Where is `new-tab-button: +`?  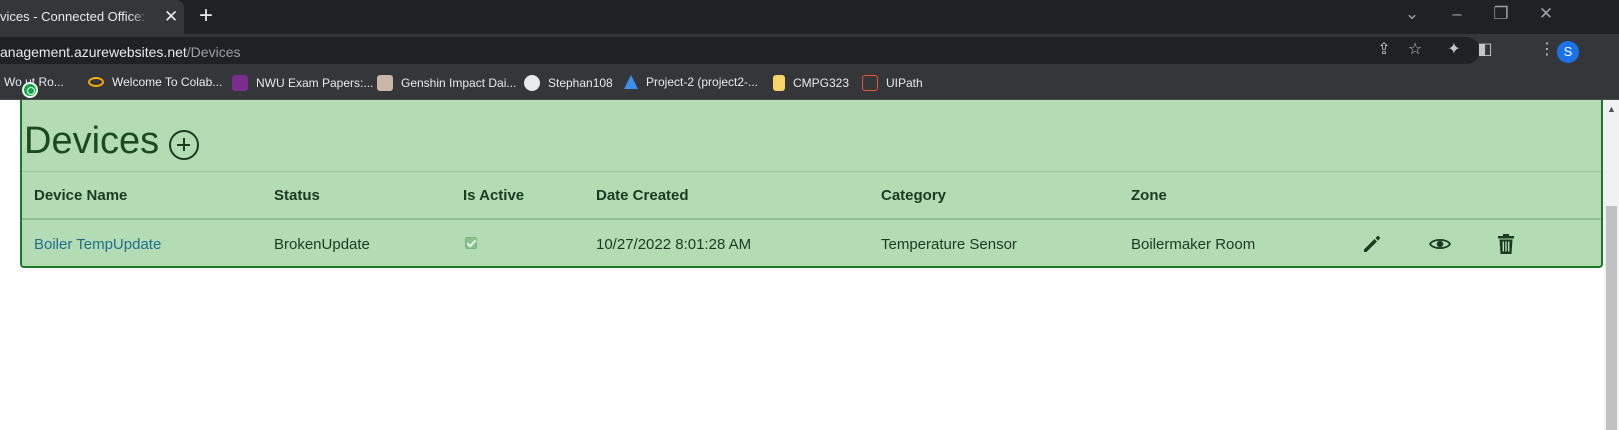 new-tab-button: + is located at coordinates (206, 16).